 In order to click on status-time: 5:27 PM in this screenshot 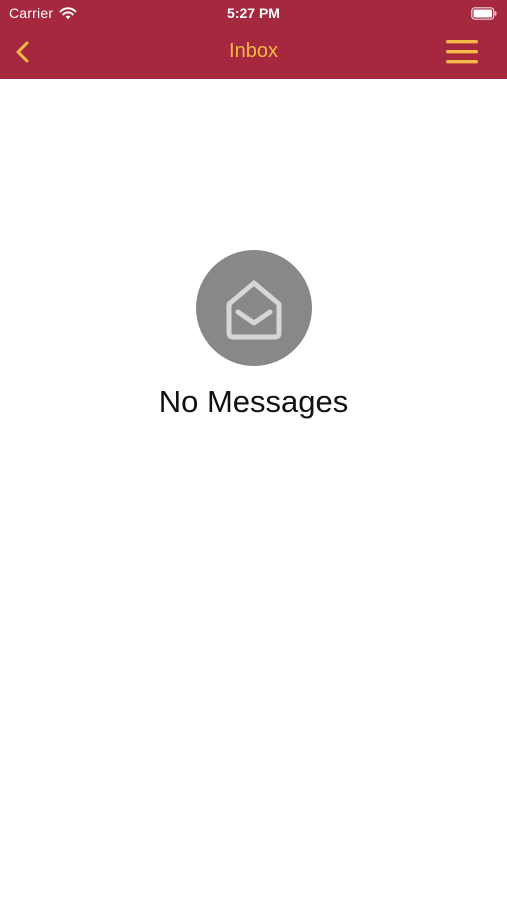, I will do `click(253, 13)`.